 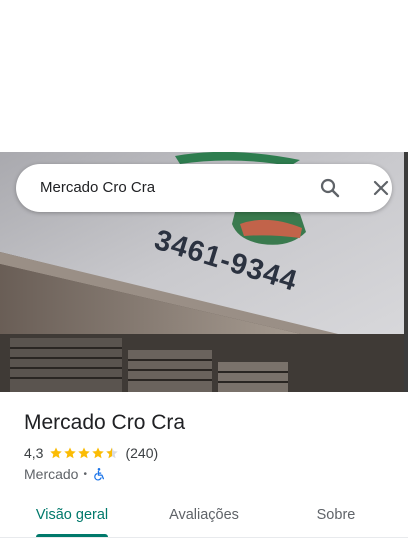 I want to click on rating-value: 4,3, so click(x=34, y=453).